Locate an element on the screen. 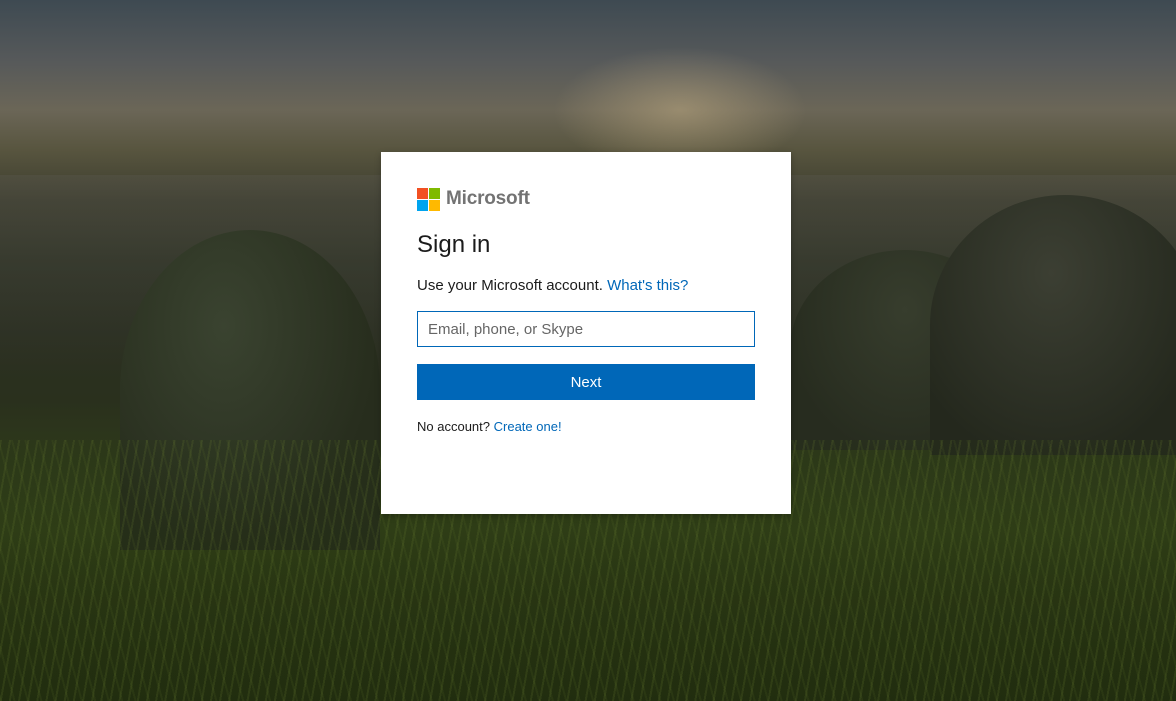 This screenshot has width=1176, height=701. next-button: Next is located at coordinates (586, 382).